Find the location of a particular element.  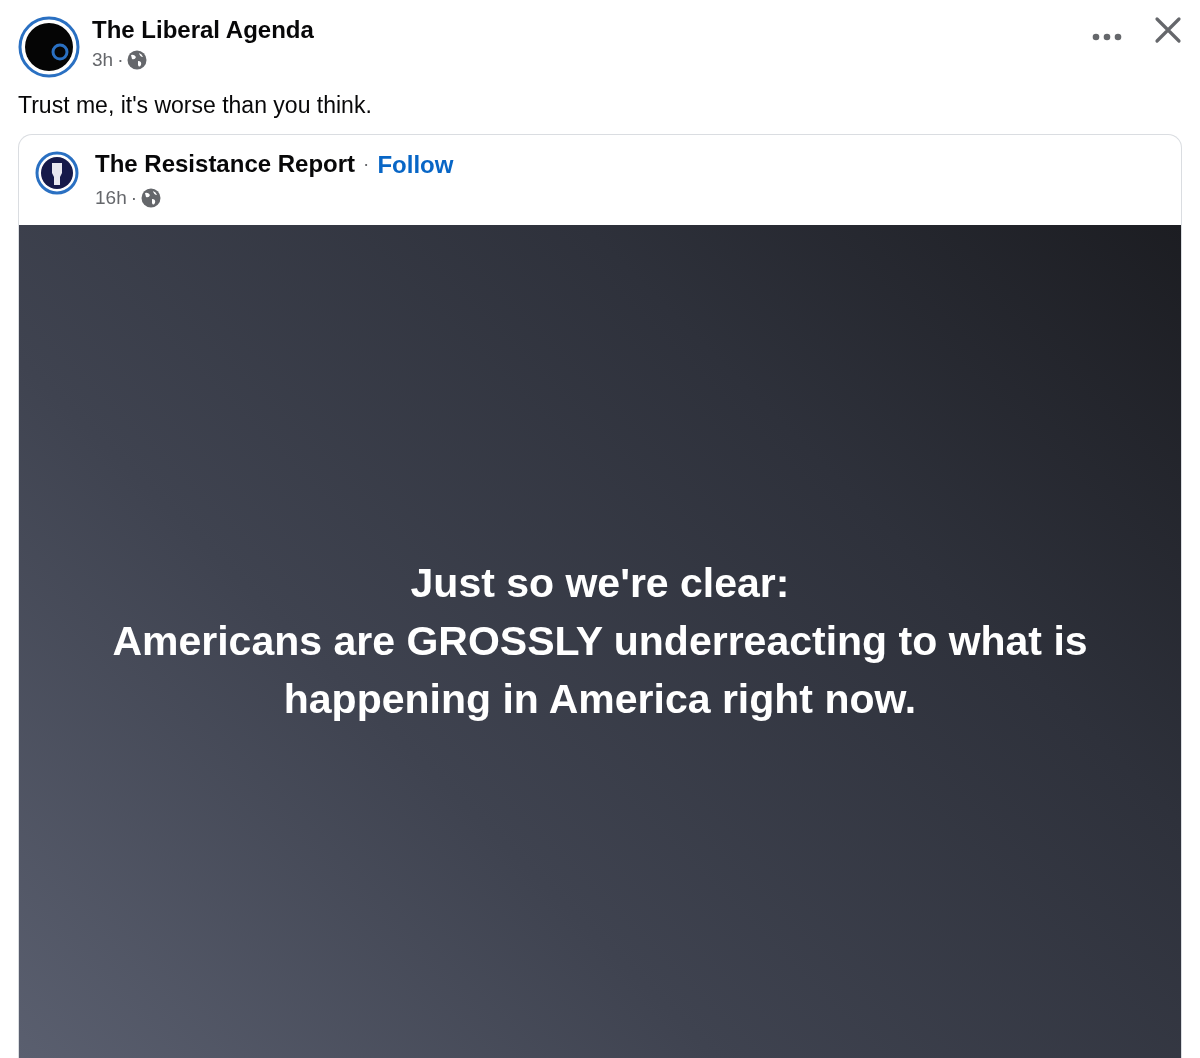

close-icon is located at coordinates (1168, 30).